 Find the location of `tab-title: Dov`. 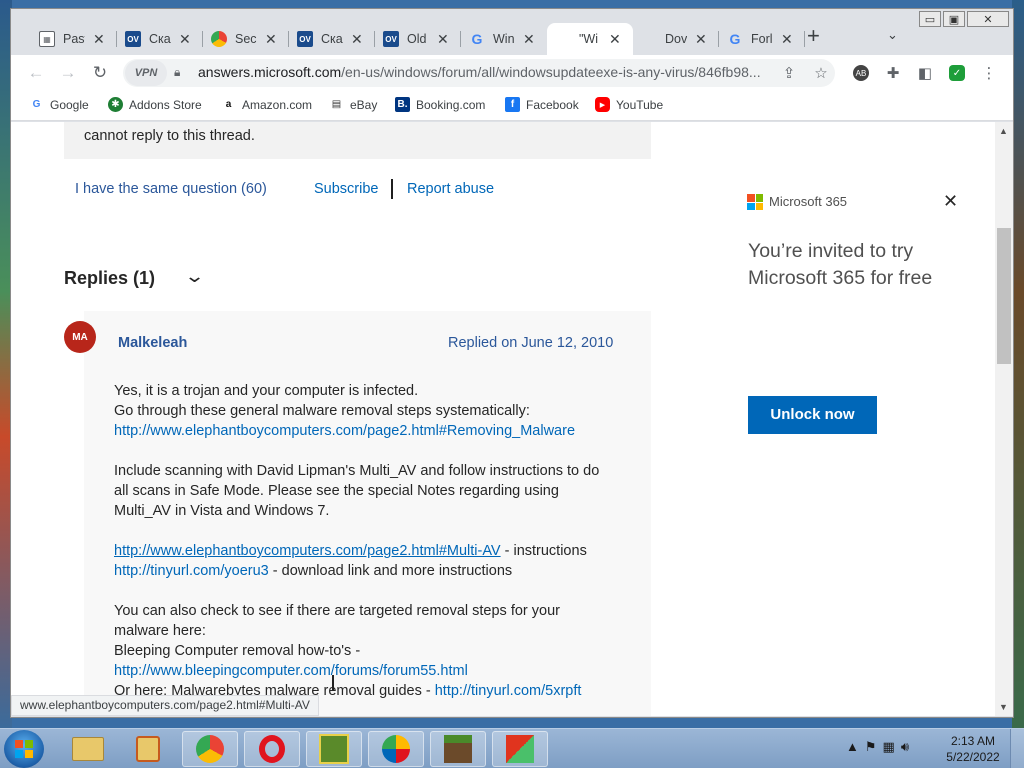

tab-title: Dov is located at coordinates (676, 39).